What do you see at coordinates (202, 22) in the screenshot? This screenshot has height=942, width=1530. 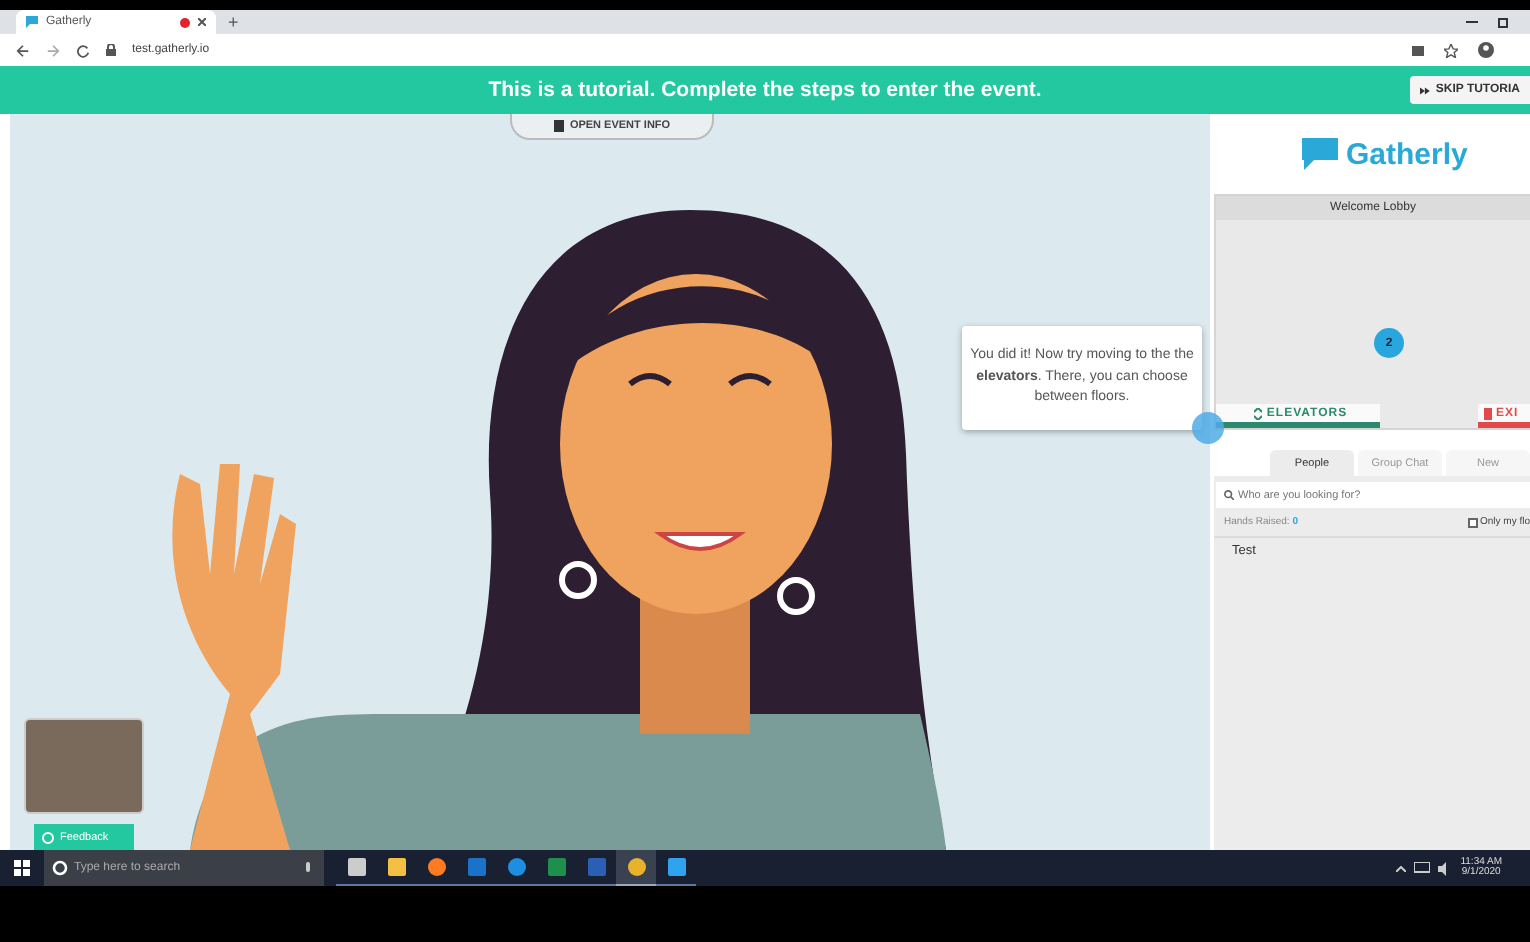 I see `close-icon` at bounding box center [202, 22].